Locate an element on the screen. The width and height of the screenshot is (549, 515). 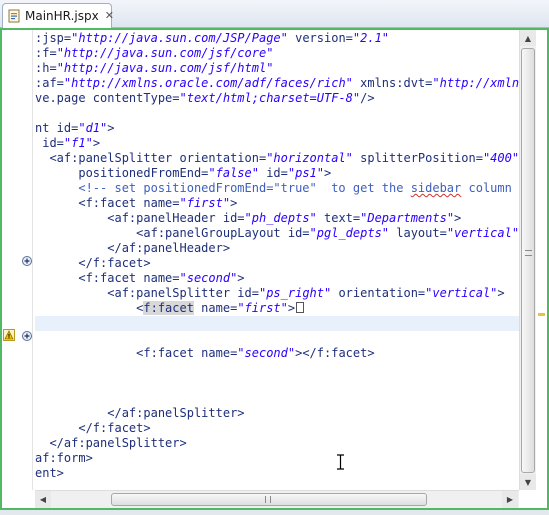
overview-warning-marker is located at coordinates (541, 314).